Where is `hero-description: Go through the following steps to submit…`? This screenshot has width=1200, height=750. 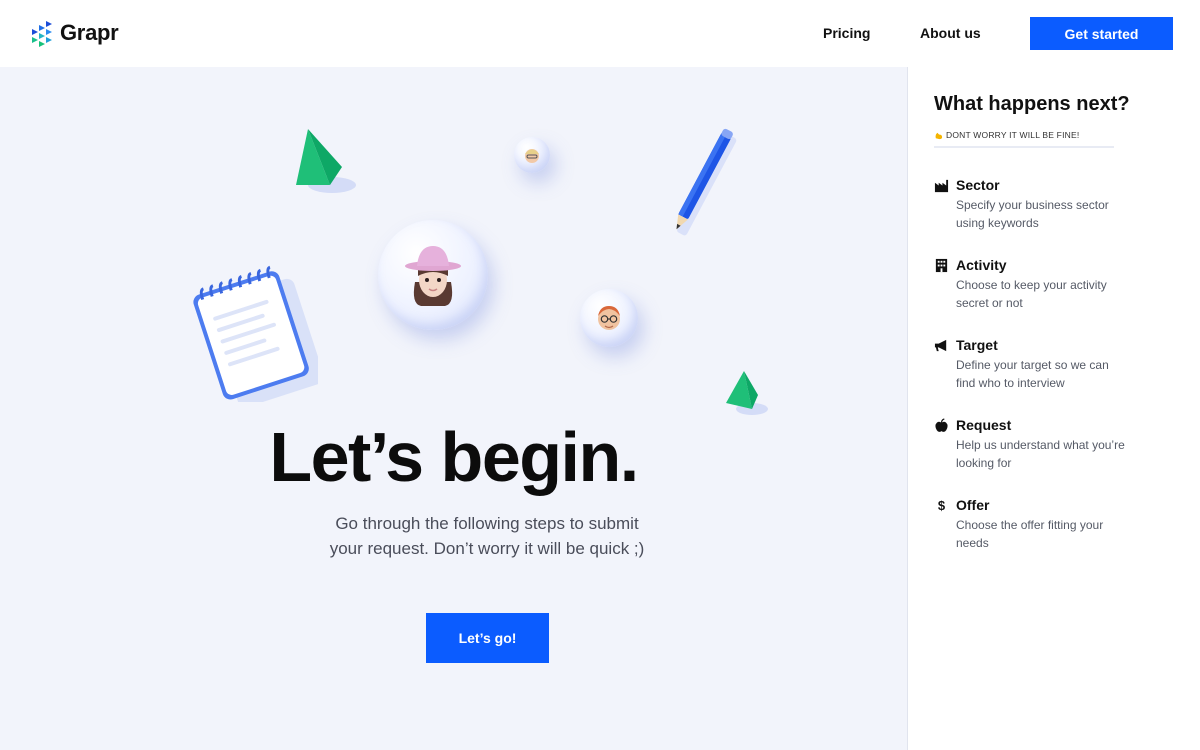 hero-description: Go through the following steps to submit… is located at coordinates (487, 536).